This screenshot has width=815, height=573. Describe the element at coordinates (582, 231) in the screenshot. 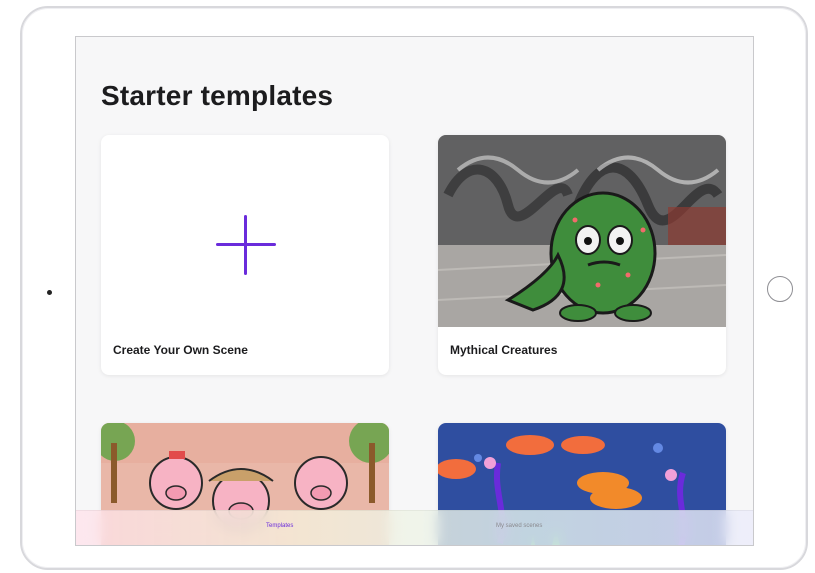

I see `mythical-creatures-image` at that location.